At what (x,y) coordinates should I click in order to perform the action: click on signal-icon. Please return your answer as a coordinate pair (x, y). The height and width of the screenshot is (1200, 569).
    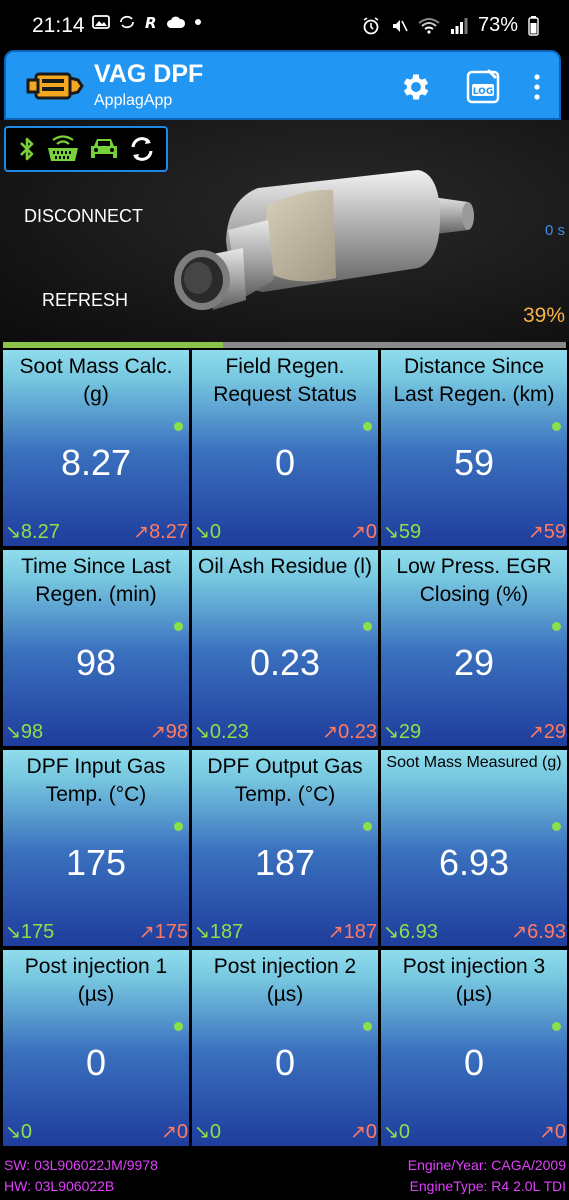
    Looking at the image, I should click on (459, 25).